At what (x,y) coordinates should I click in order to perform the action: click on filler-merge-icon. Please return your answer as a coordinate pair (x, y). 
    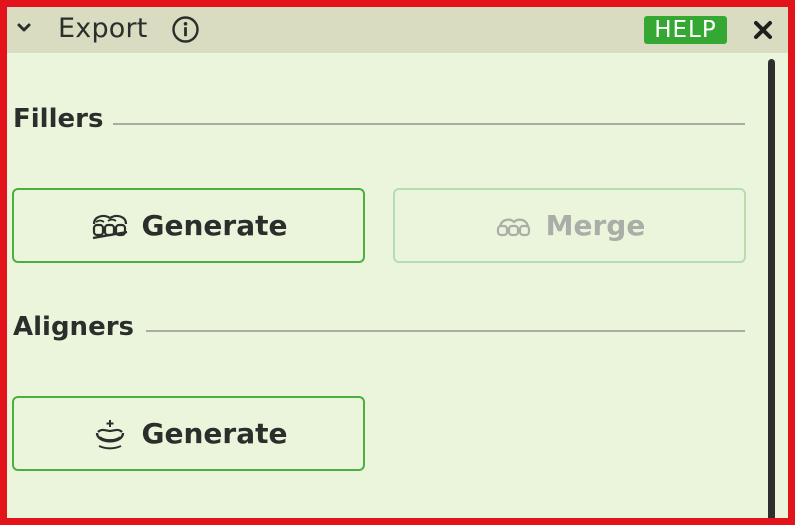
    Looking at the image, I should click on (513, 227).